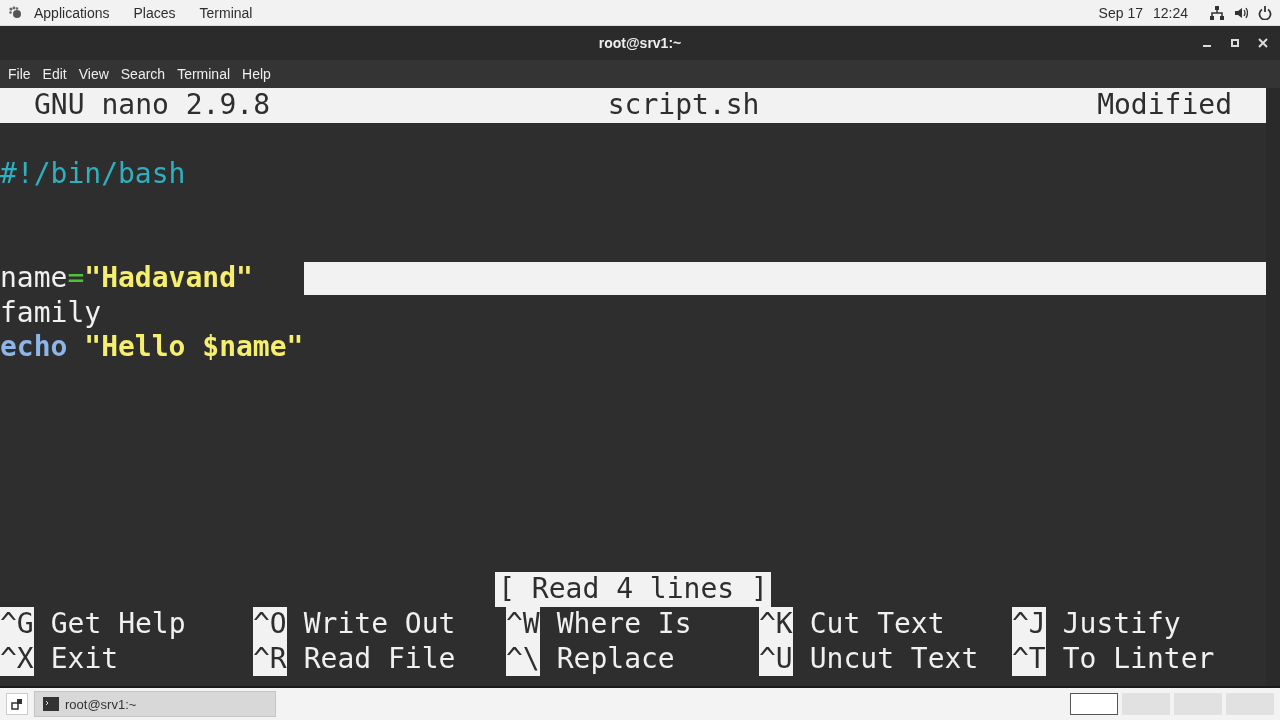 The height and width of the screenshot is (720, 1280). Describe the element at coordinates (152, 105) in the screenshot. I see `editor-version: GNU nano 2.9.8` at that location.